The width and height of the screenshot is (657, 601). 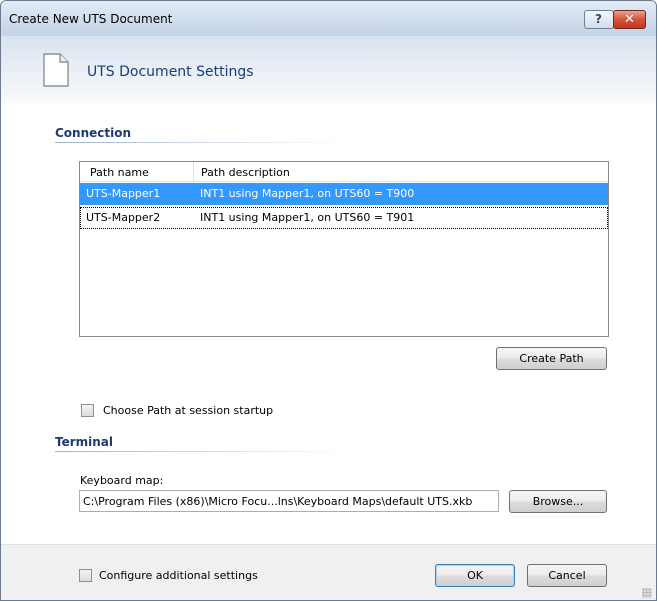 I want to click on connection-section-title: Connection, so click(x=93, y=133).